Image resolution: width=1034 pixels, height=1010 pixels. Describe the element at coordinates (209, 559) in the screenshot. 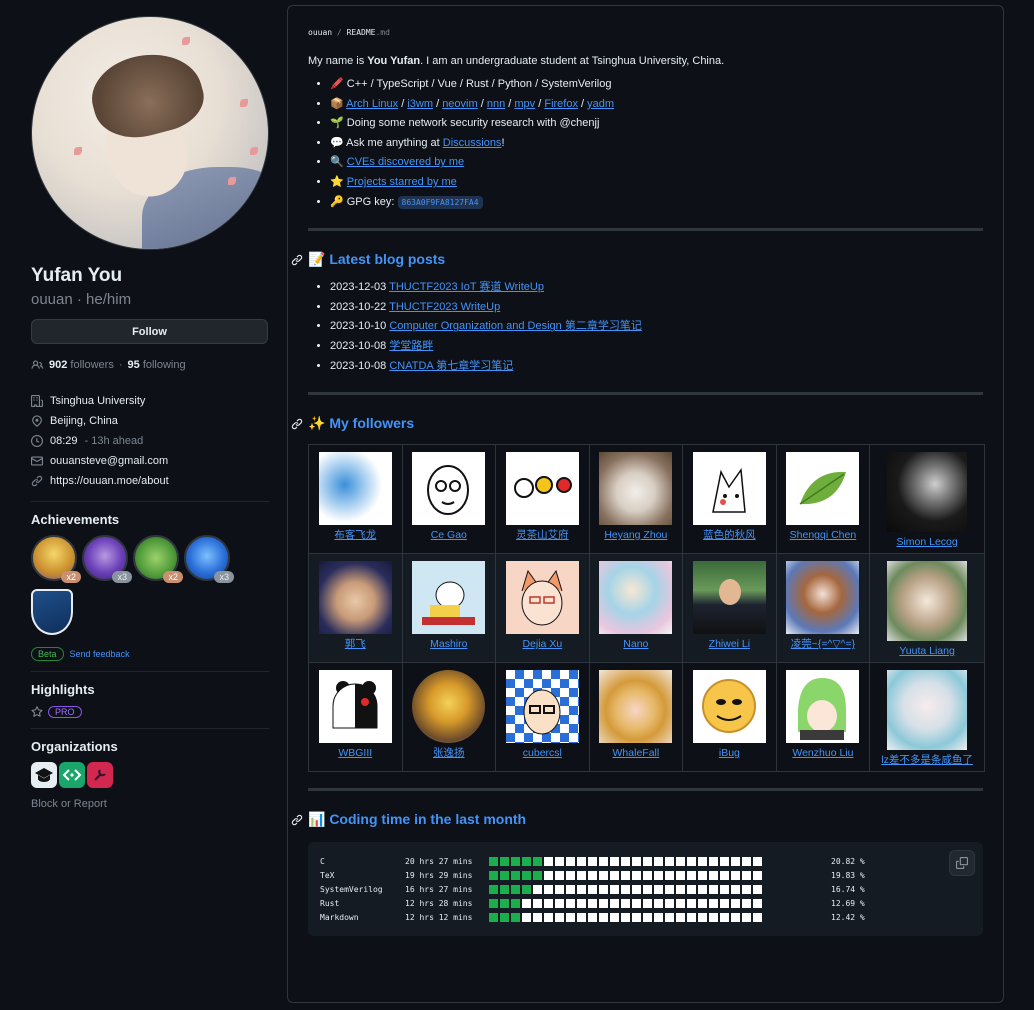

I see `achievement-badge-4: x3` at that location.